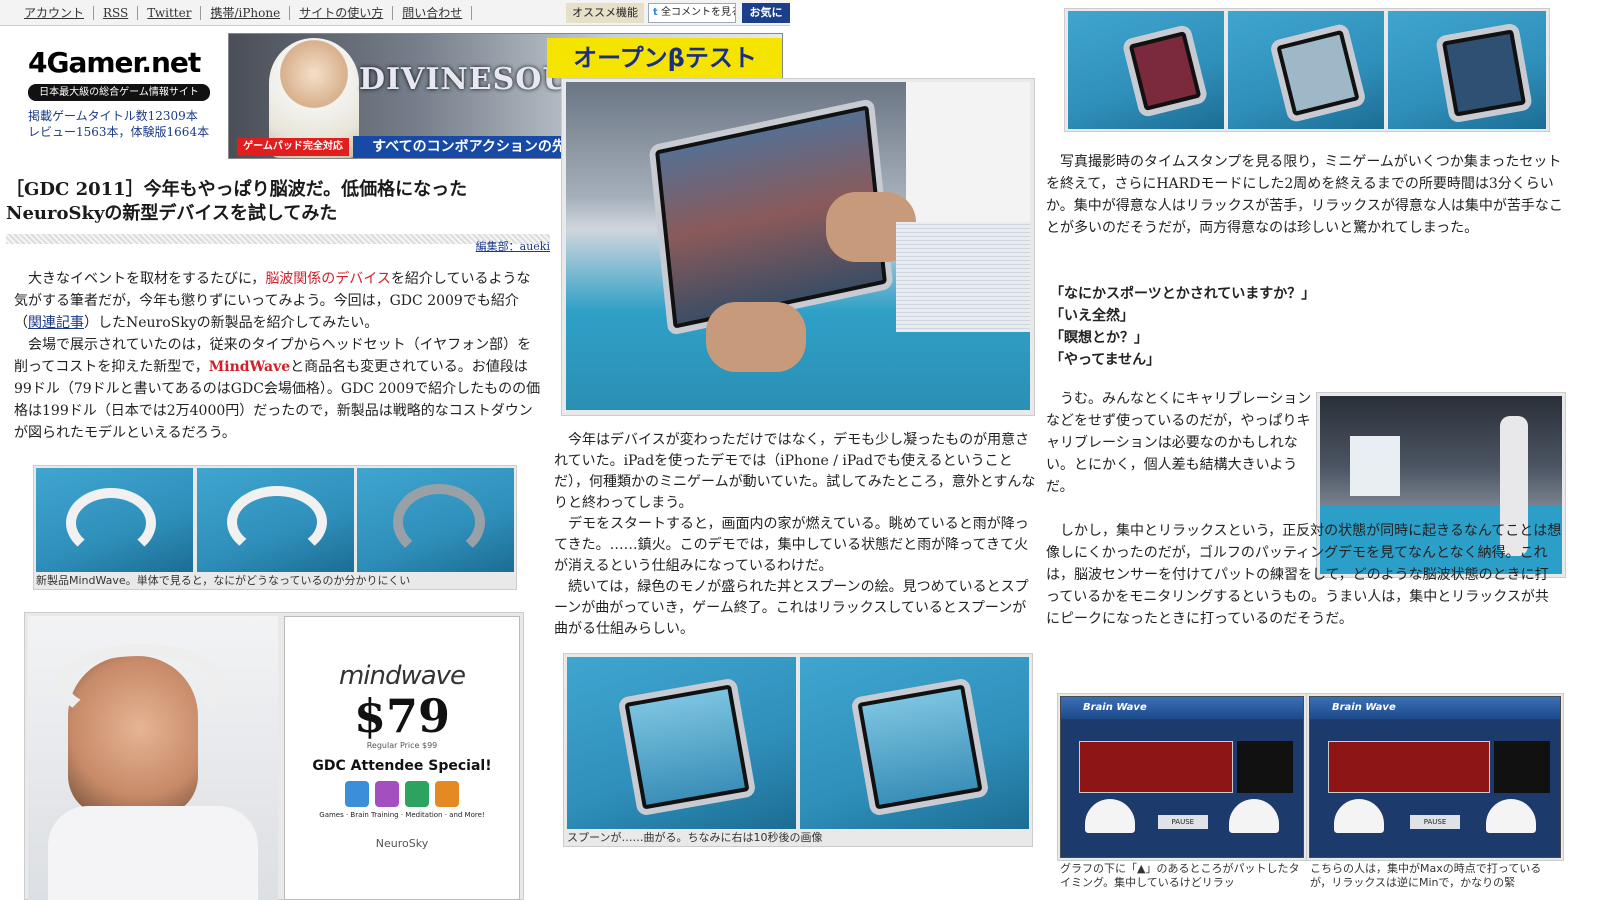  Describe the element at coordinates (56, 323) in the screenshot. I see `related-article-link: 関連記事` at that location.